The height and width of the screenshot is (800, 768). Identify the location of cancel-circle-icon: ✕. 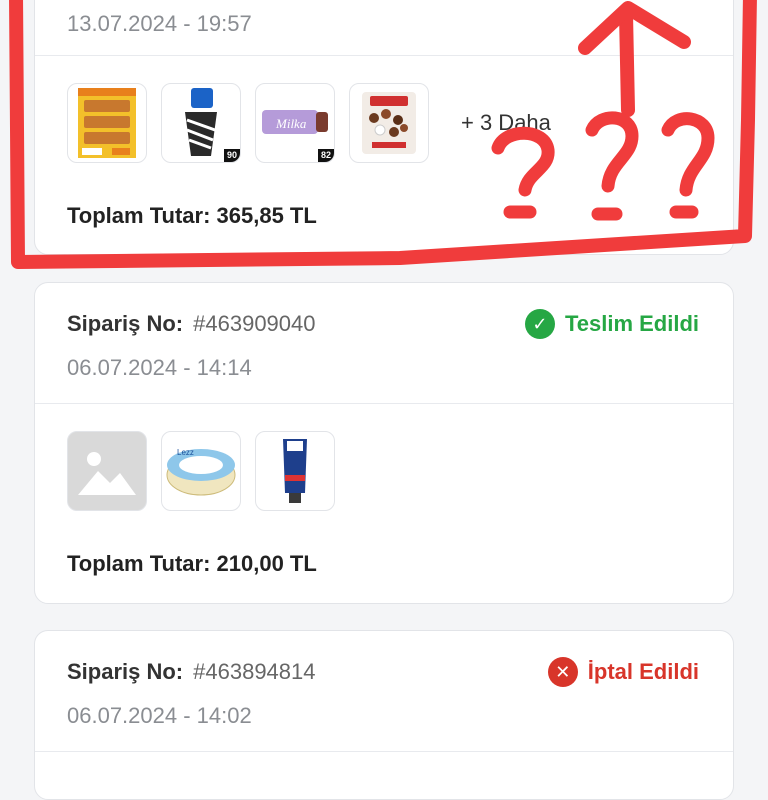
(562, 672).